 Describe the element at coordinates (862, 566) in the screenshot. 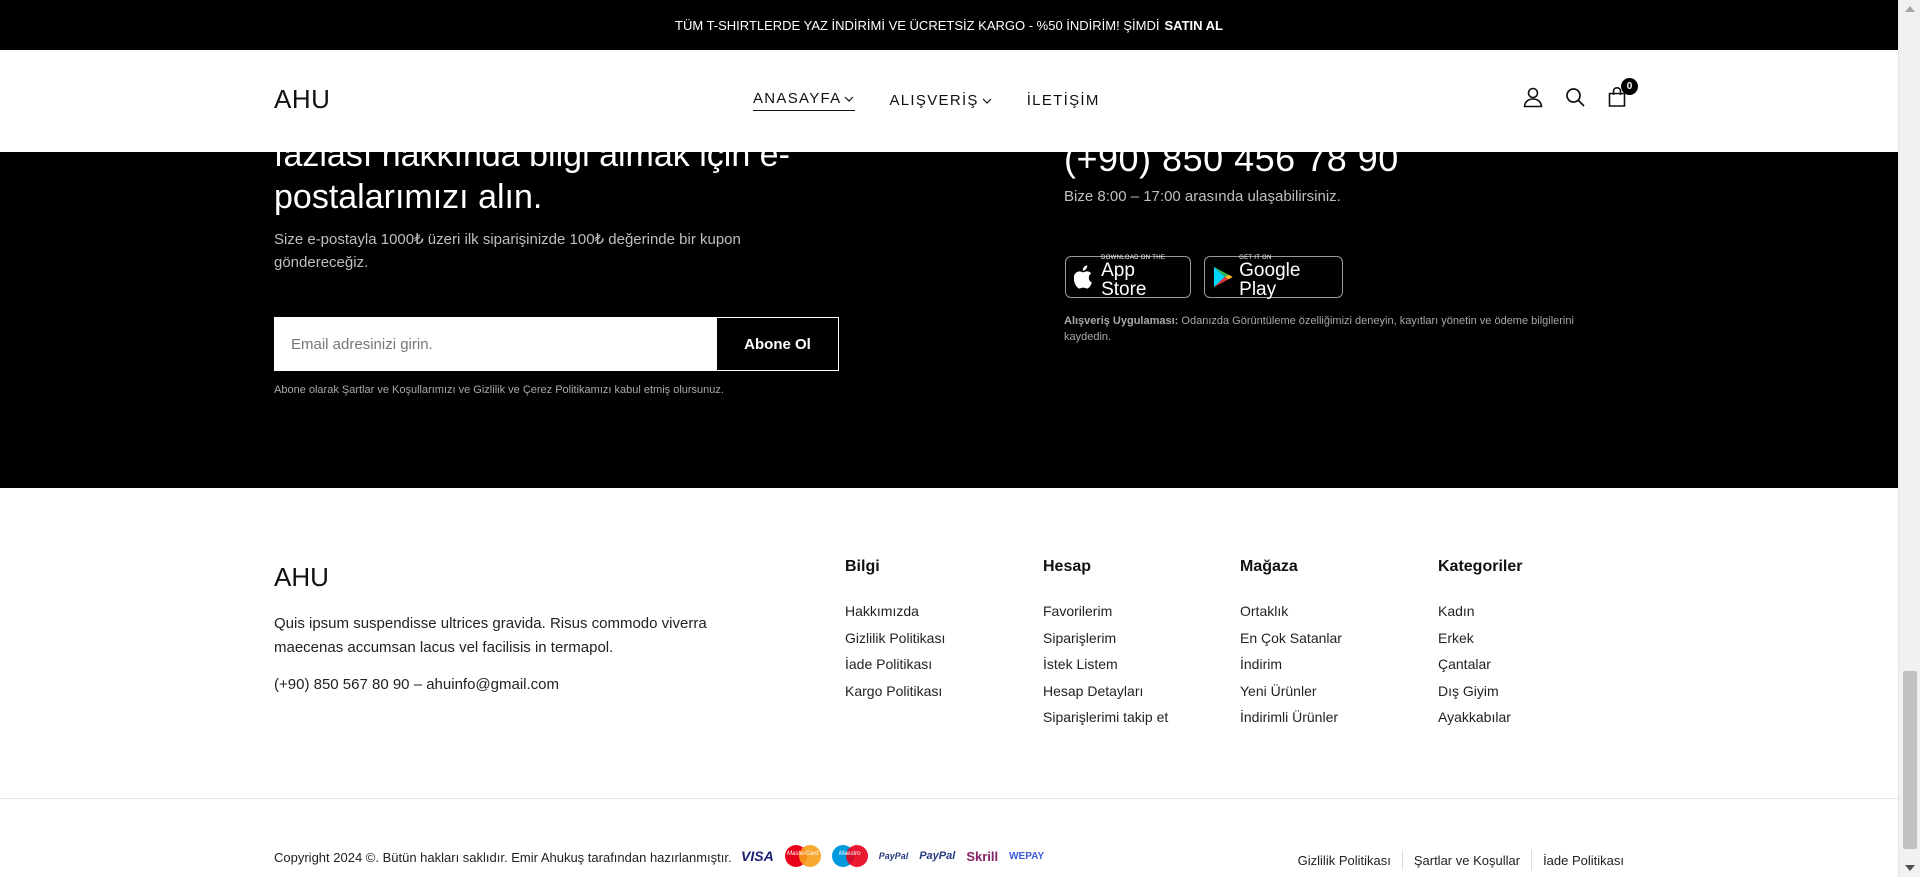

I see `footer-column-title: Bilgi` at that location.